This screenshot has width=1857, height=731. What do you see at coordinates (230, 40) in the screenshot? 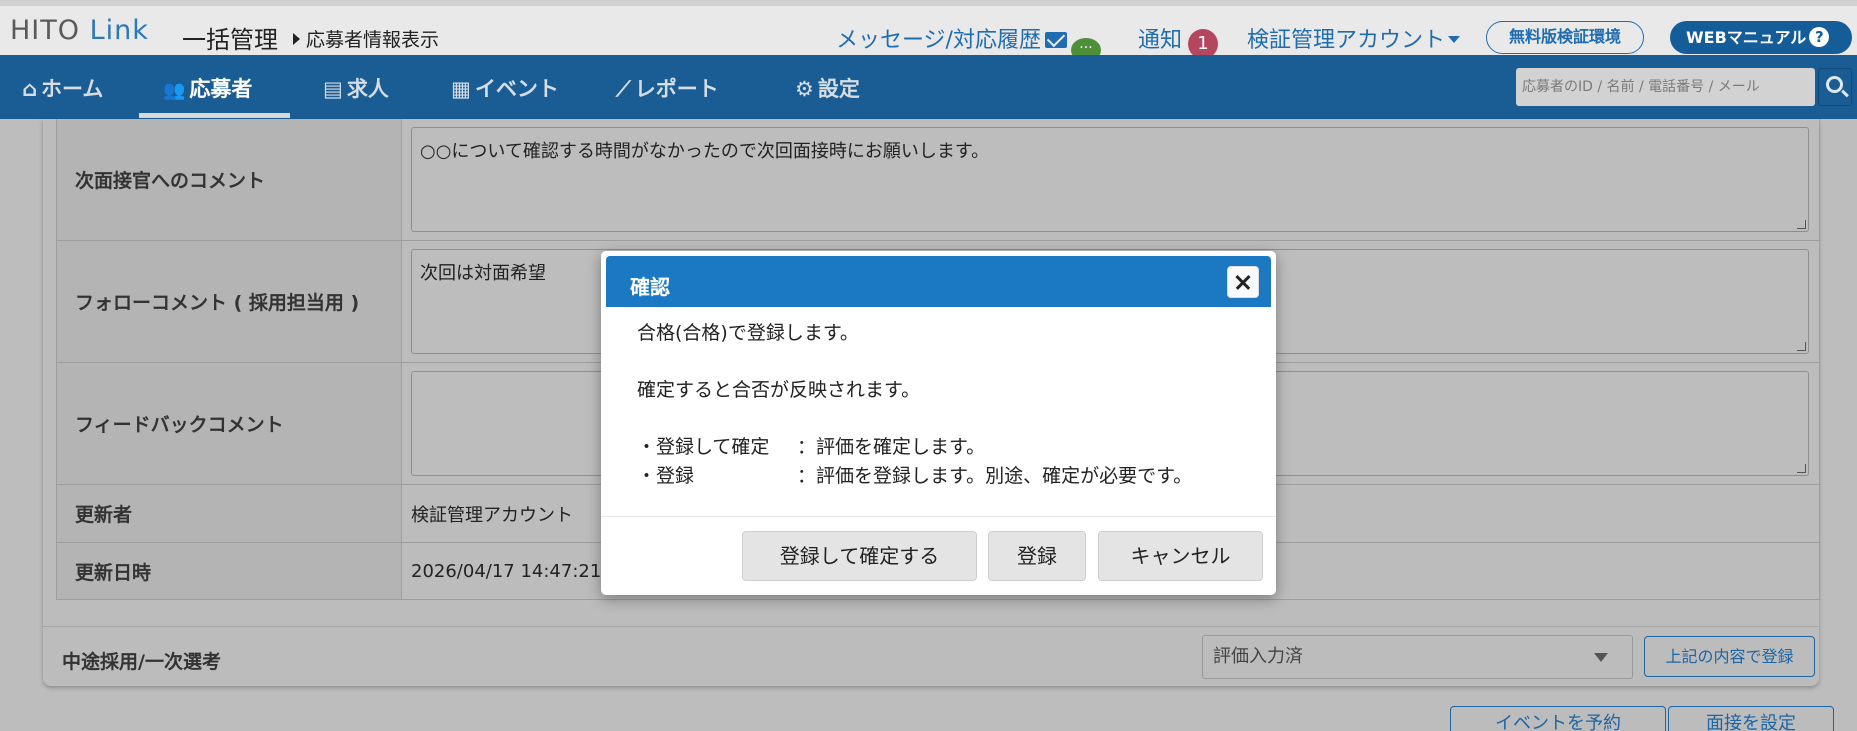
I see `suite-name: 一括管理` at bounding box center [230, 40].